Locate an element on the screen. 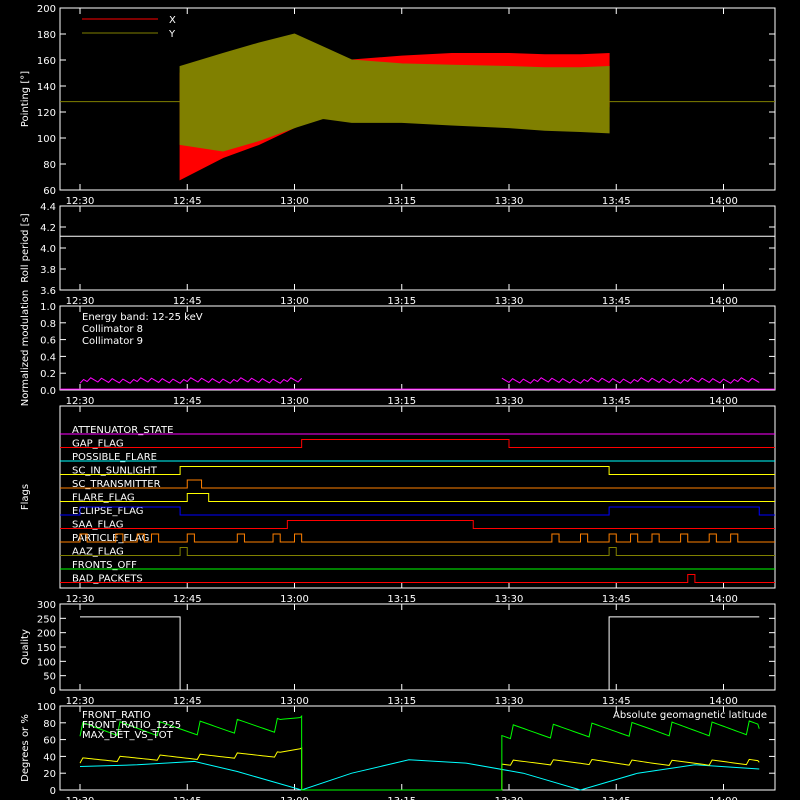  flag-line-sc-in-sunlight is located at coordinates (417, 470).